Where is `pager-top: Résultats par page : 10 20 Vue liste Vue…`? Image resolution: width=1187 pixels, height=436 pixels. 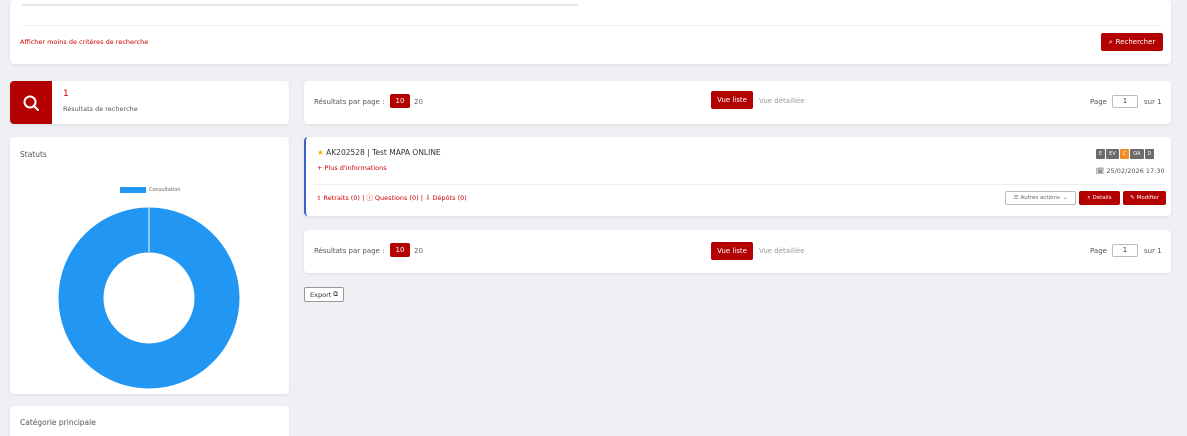
pager-top: Résultats par page : 10 20 Vue liste Vue… is located at coordinates (737, 102).